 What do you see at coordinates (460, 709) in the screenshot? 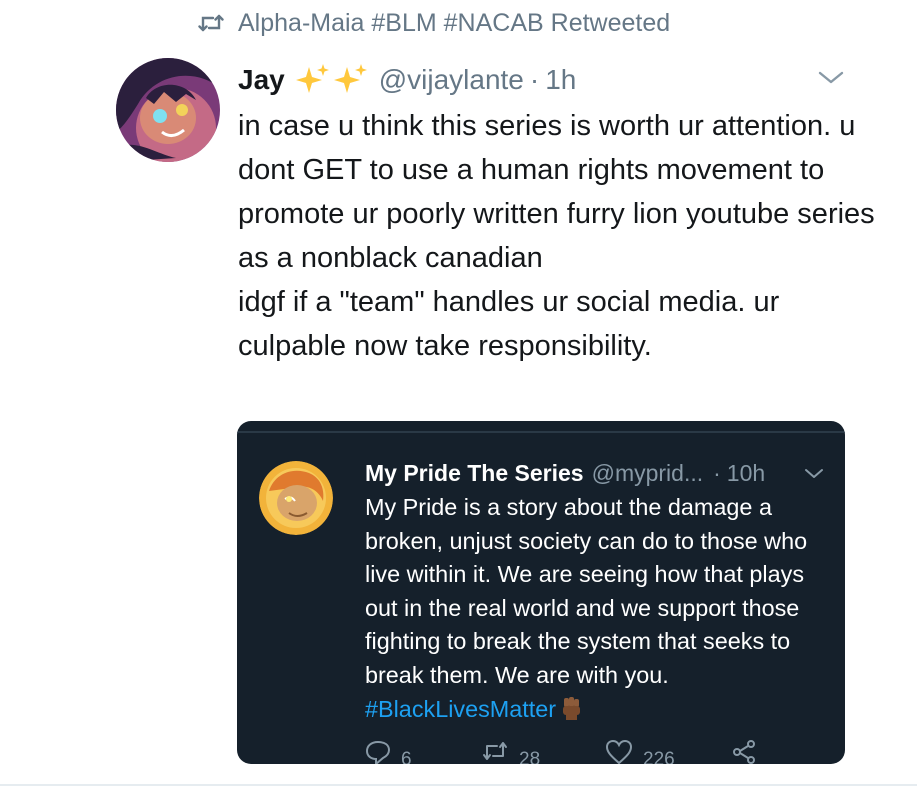
I see `hashtag-link: #BlackLivesMatter` at bounding box center [460, 709].